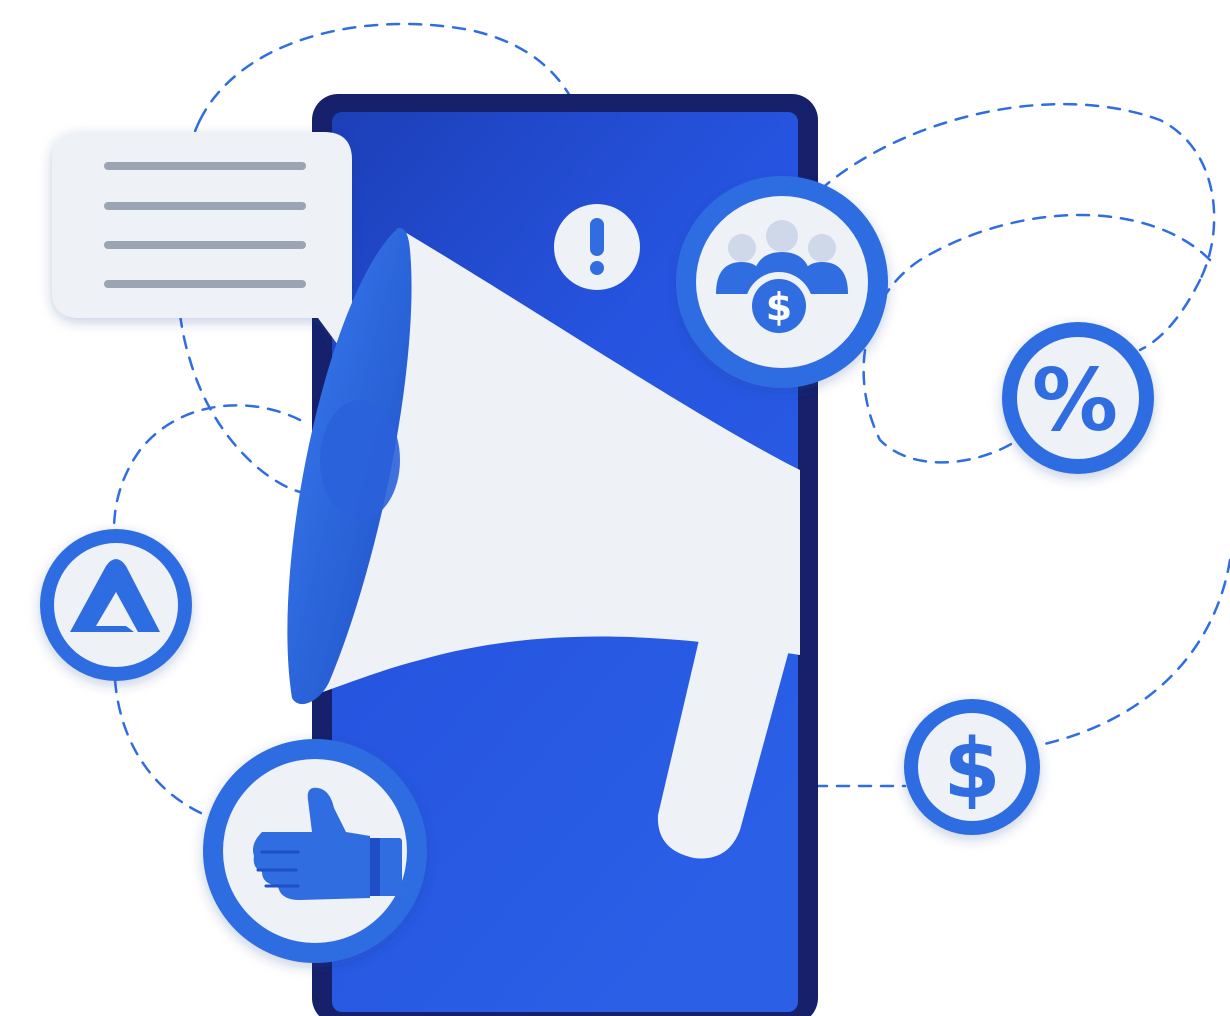  Describe the element at coordinates (779, 307) in the screenshot. I see `group-dollar-glyph: $` at that location.